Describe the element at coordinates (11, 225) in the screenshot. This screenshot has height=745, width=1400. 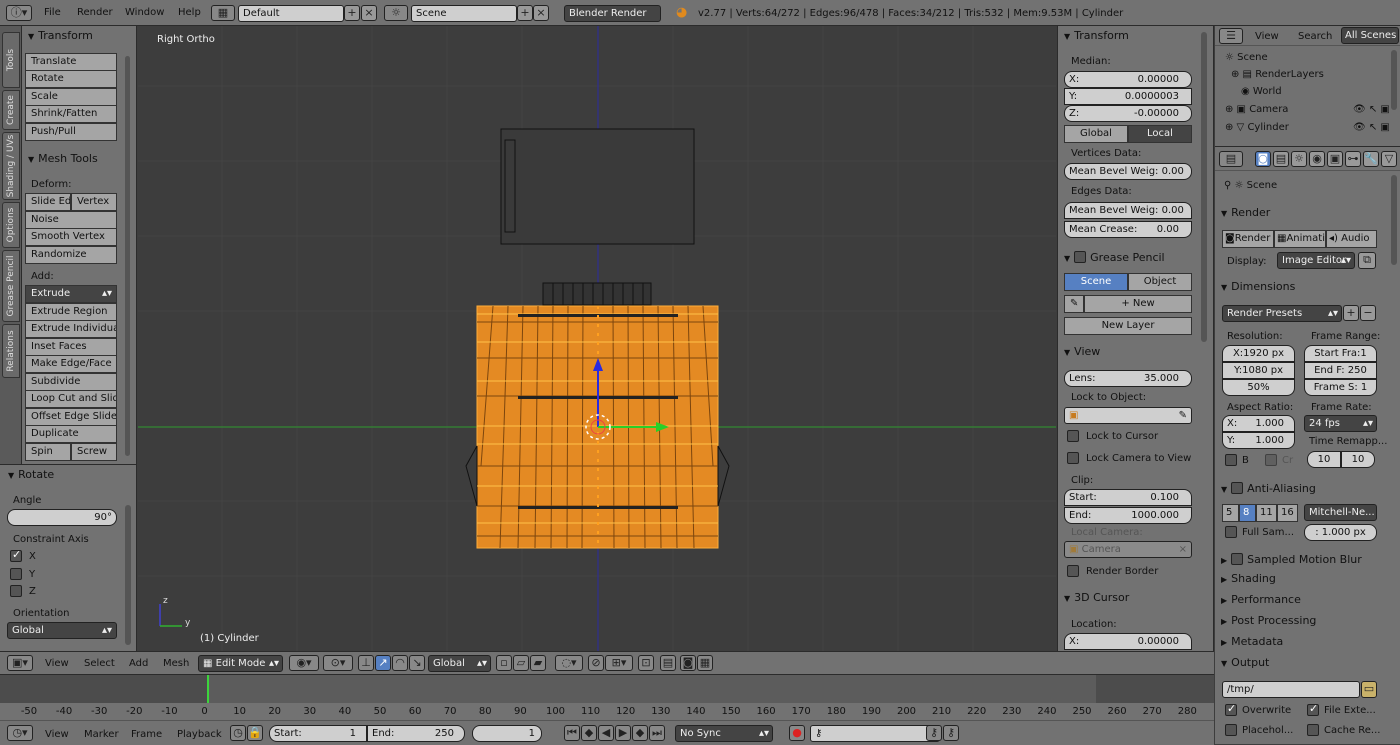
I see `tab-options: Options` at that location.